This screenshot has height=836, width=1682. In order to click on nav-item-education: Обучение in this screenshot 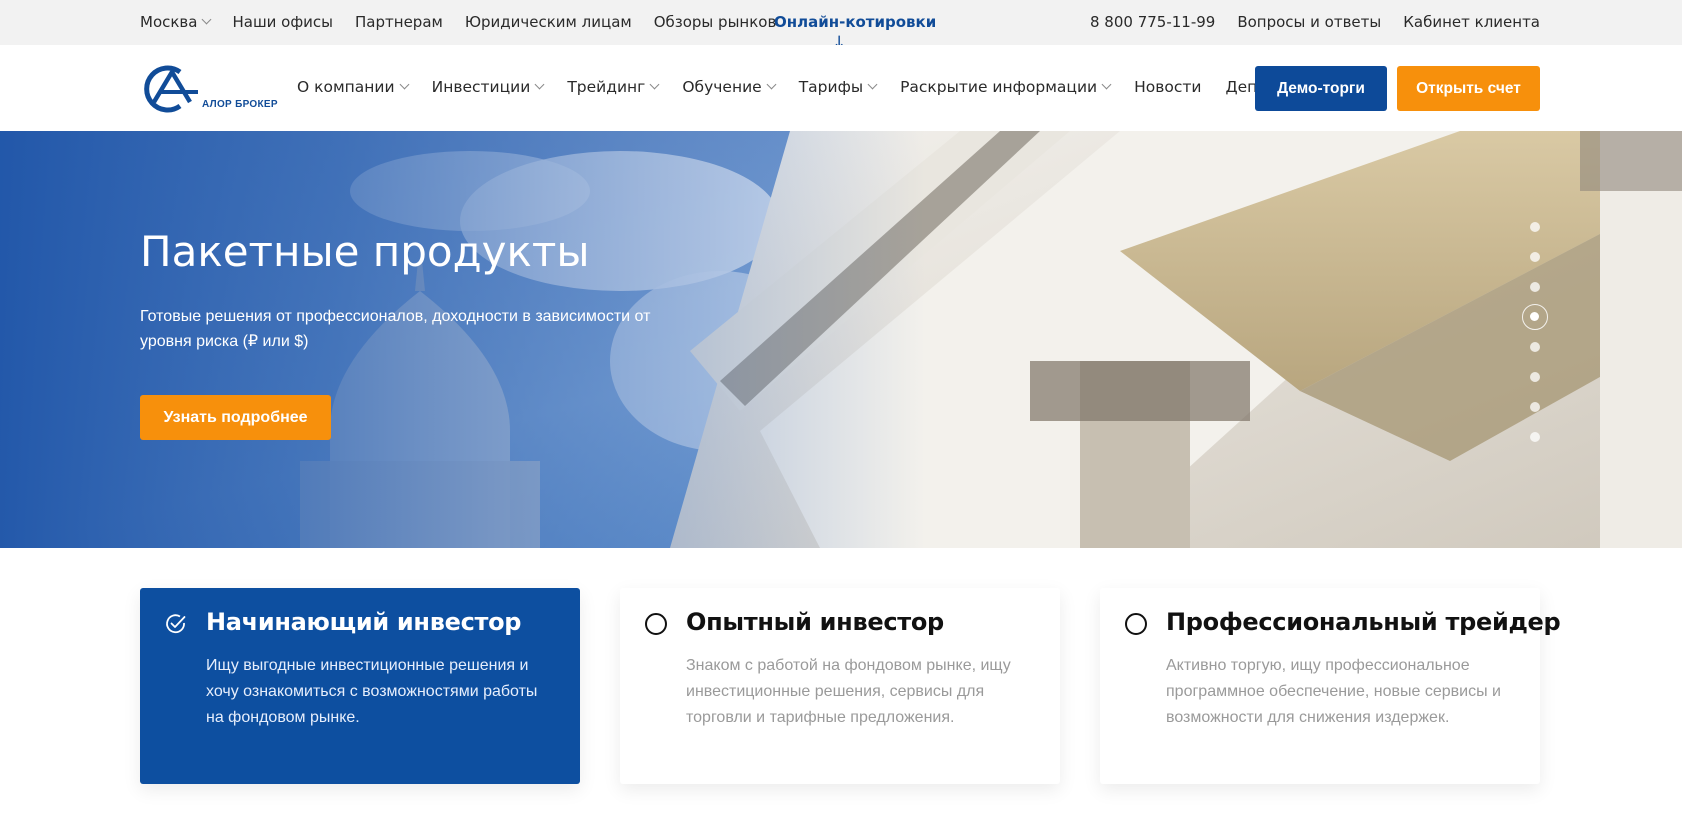, I will do `click(729, 87)`.